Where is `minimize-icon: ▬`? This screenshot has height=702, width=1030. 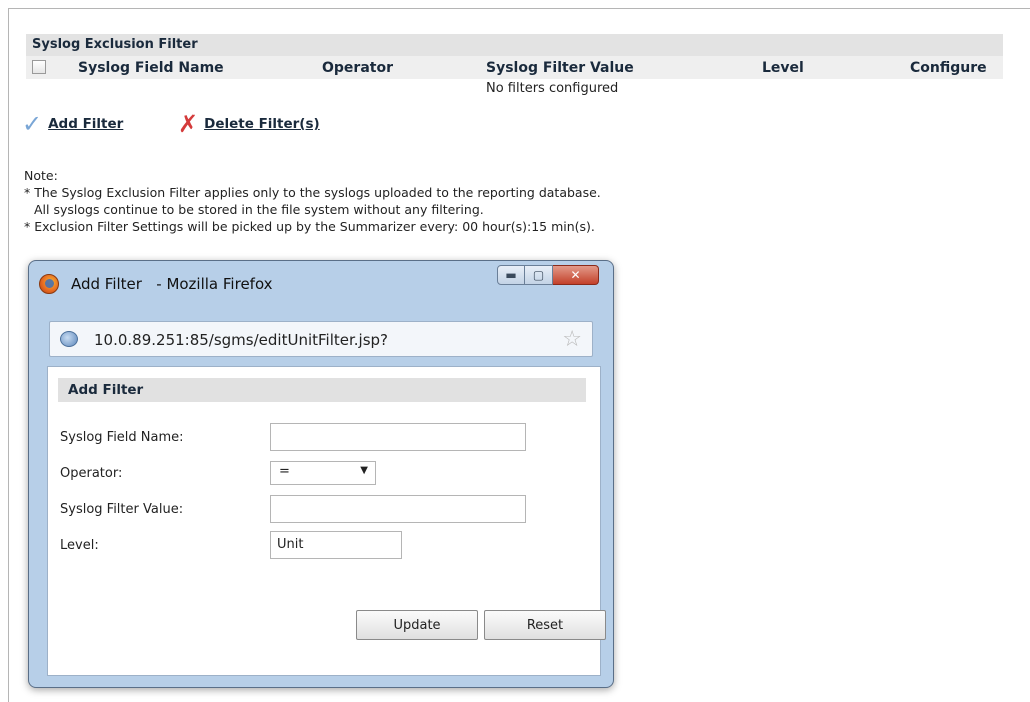 minimize-icon: ▬ is located at coordinates (511, 275).